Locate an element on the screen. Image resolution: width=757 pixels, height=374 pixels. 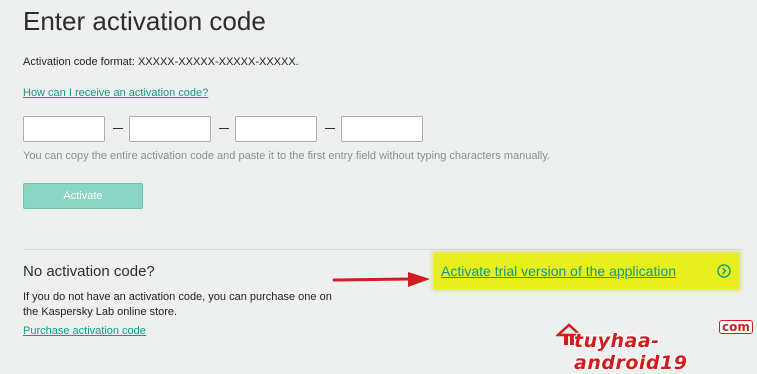
activate-button: Activate is located at coordinates (83, 196).